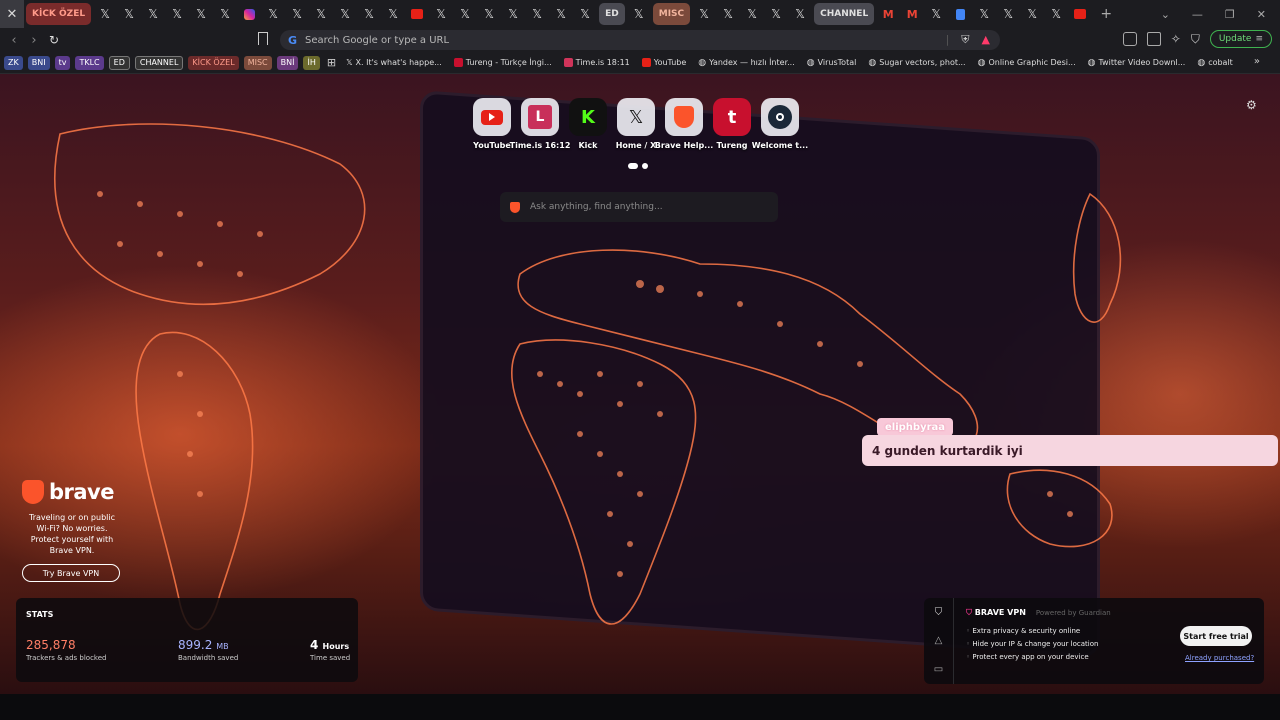 The image size is (1280, 720). I want to click on bookmark-icon, so click(263, 38).